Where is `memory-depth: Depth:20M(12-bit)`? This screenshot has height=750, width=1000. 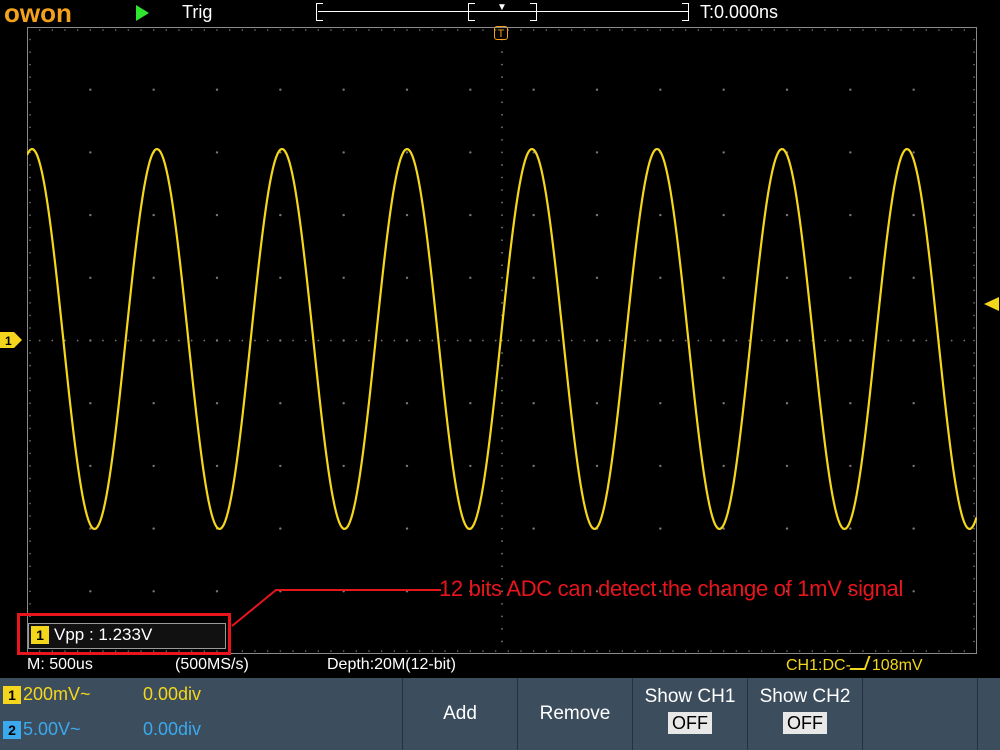
memory-depth: Depth:20M(12-bit) is located at coordinates (391, 664).